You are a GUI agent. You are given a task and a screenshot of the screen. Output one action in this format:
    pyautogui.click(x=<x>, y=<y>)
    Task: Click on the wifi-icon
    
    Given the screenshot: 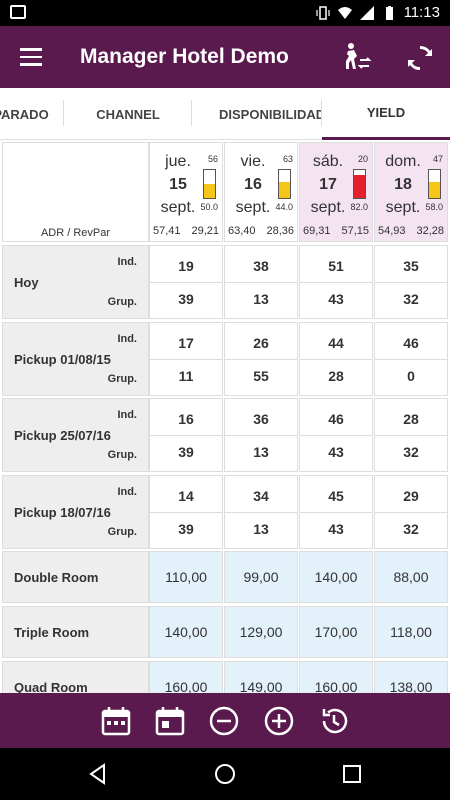 What is the action you would take?
    pyautogui.click(x=344, y=12)
    